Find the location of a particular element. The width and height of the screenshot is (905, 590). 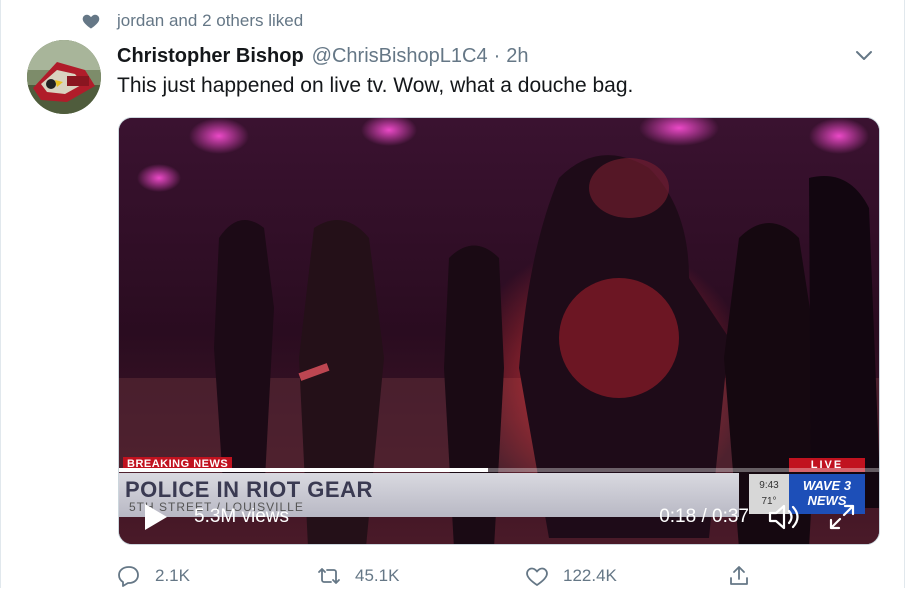

avatar is located at coordinates (64, 77).